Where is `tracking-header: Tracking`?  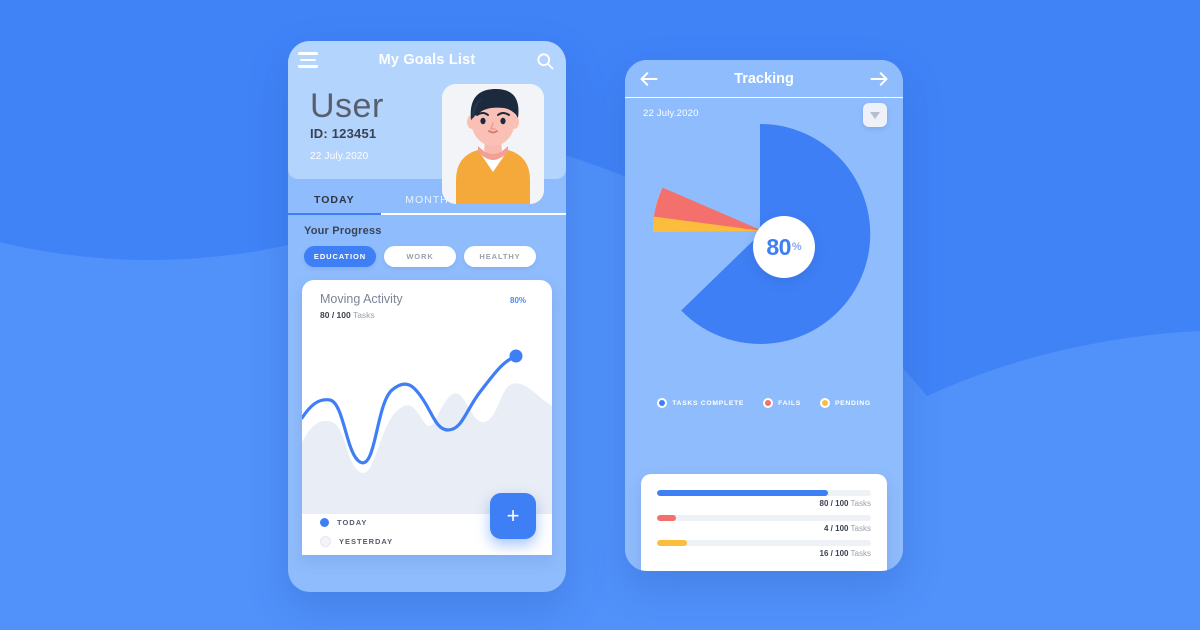 tracking-header: Tracking is located at coordinates (764, 79).